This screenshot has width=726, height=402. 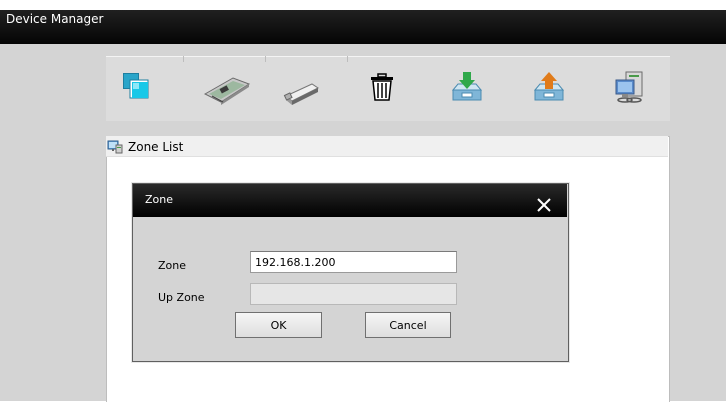 I want to click on app-title-bar, so click(x=363, y=27).